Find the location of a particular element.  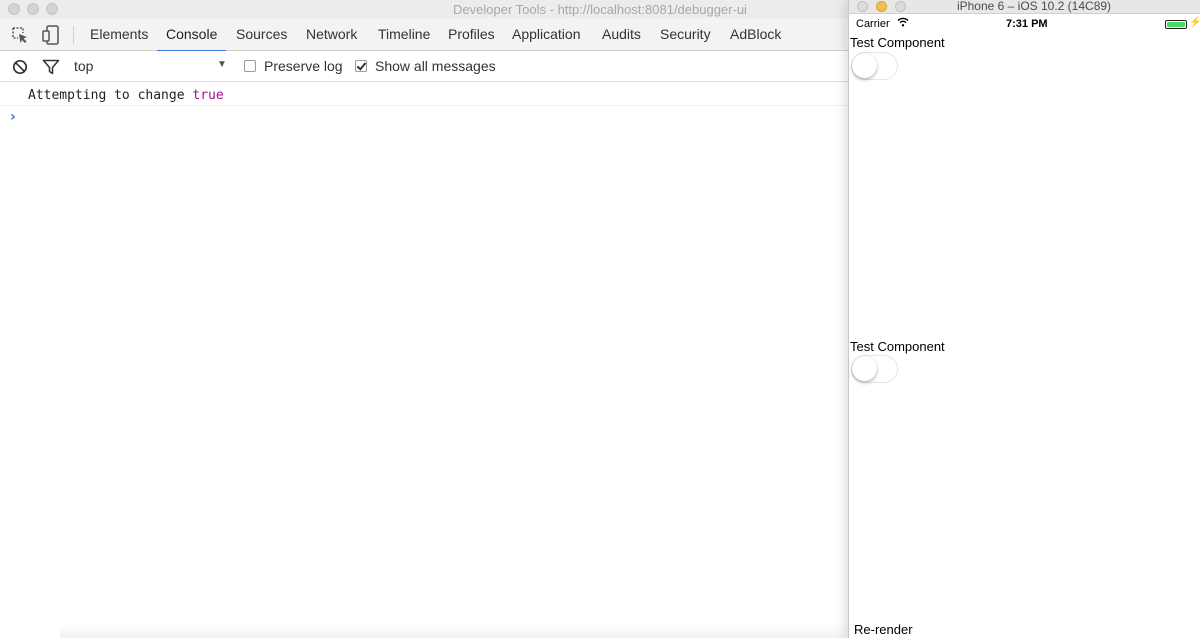

simulator-titlebar: iPhone 6 – iOS 10.2 (14C89) is located at coordinates (1024, 7).